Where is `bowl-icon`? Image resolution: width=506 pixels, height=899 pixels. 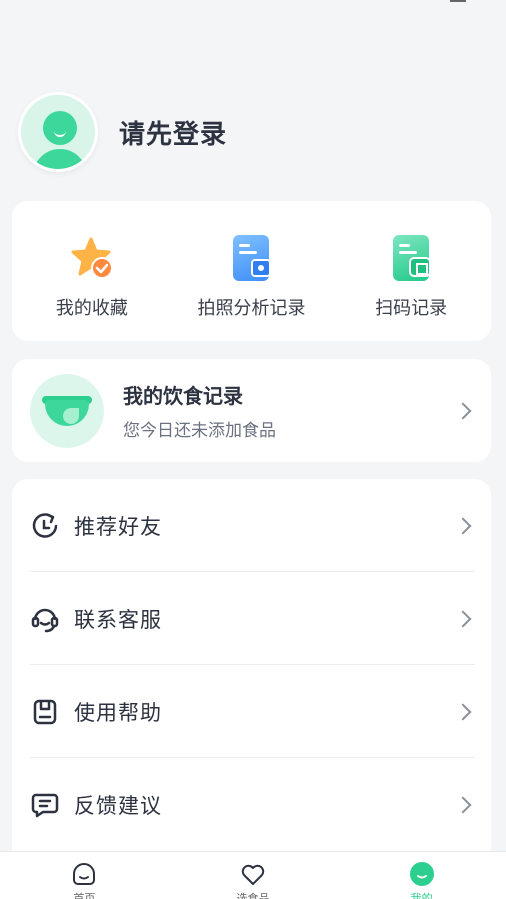
bowl-icon is located at coordinates (67, 410).